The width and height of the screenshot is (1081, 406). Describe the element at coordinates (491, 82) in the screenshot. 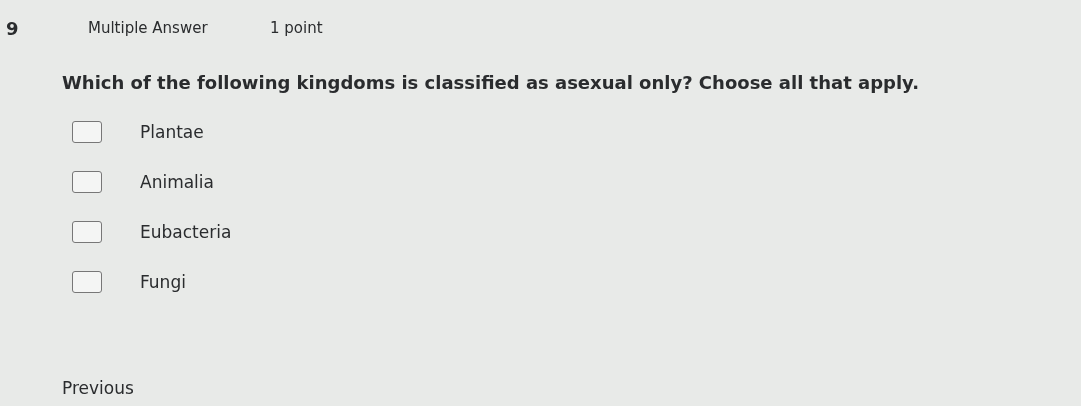

I see `question-text: Which of the following kingdoms is classified as asexual only? Choose all that apply.` at that location.